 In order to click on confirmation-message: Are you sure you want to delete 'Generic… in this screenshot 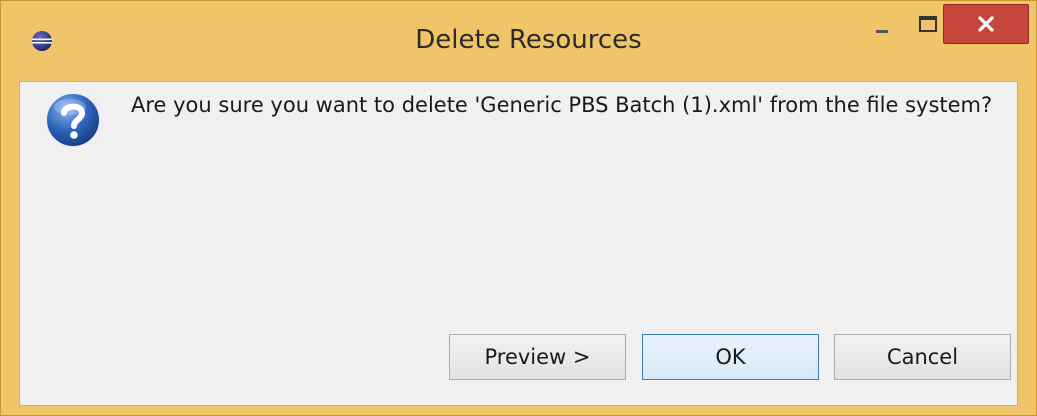, I will do `click(562, 105)`.